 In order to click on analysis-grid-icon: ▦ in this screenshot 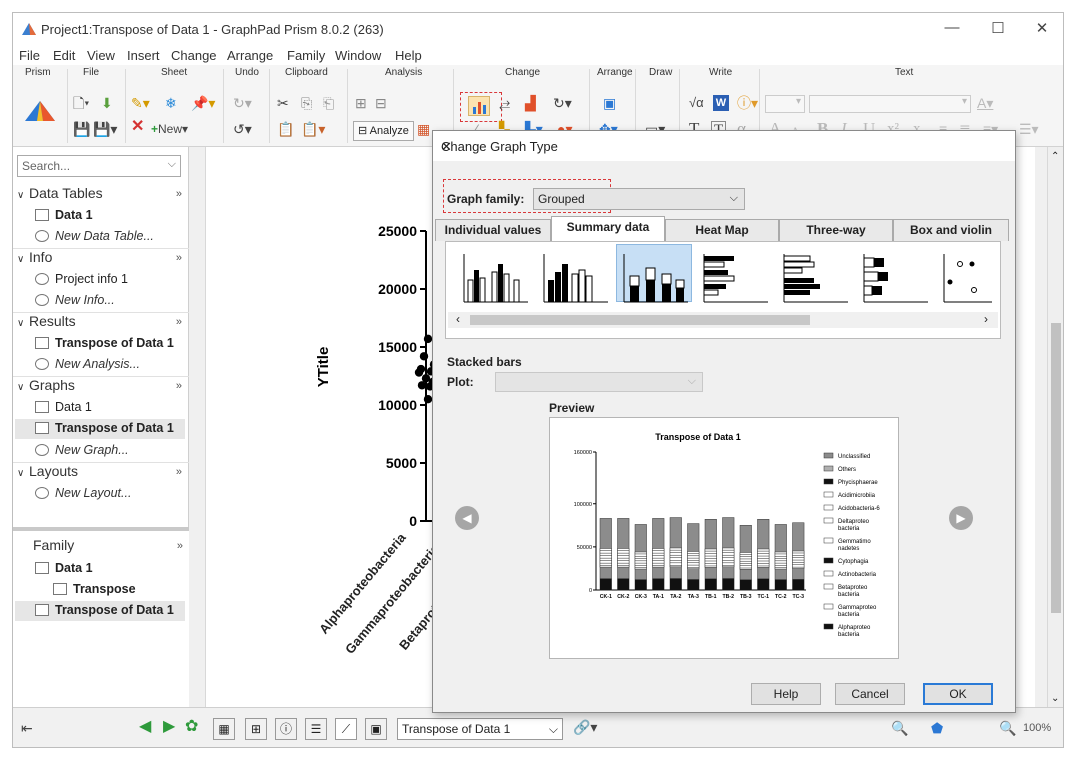, I will do `click(423, 129)`.